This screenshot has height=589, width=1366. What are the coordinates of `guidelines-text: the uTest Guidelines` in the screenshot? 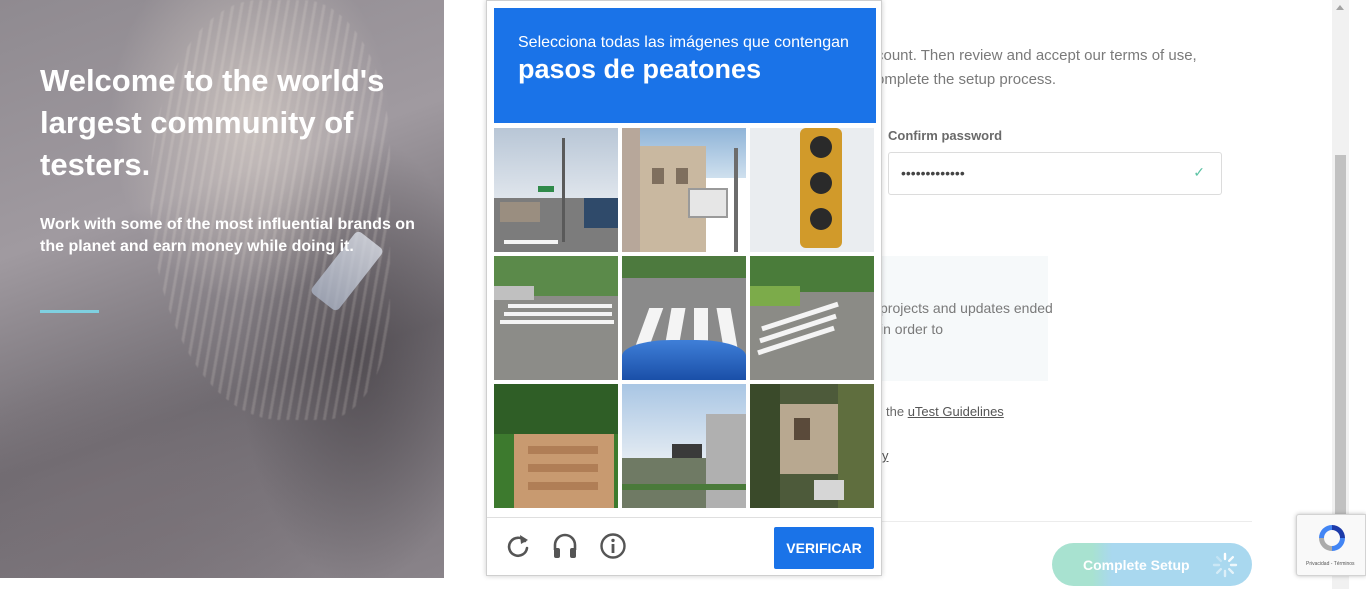 It's located at (945, 411).